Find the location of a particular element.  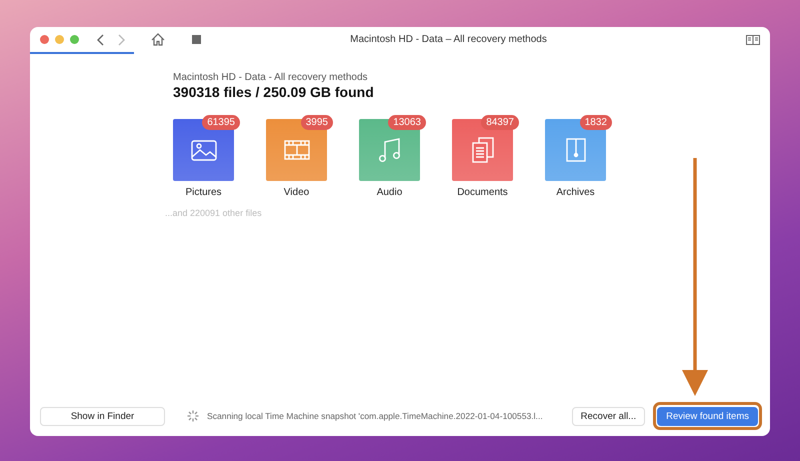

subtitle: Macintosh HD - Data - All recovery methods is located at coordinates (271, 77).